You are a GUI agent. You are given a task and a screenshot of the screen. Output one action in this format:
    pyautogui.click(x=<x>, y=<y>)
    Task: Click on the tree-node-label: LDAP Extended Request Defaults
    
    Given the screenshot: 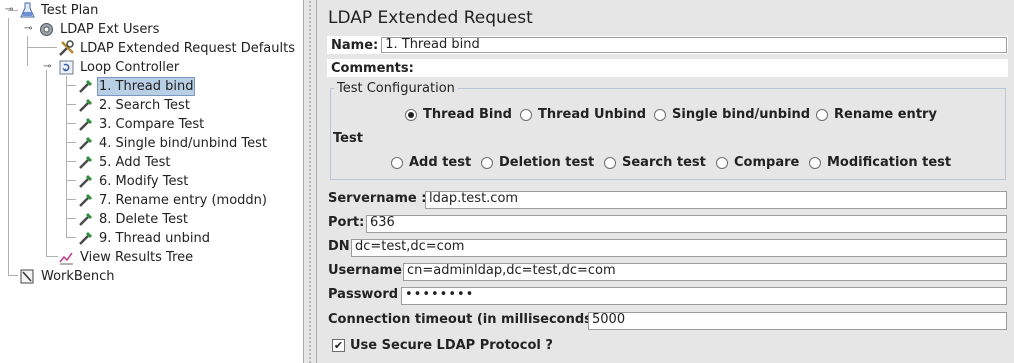 What is the action you would take?
    pyautogui.click(x=187, y=48)
    